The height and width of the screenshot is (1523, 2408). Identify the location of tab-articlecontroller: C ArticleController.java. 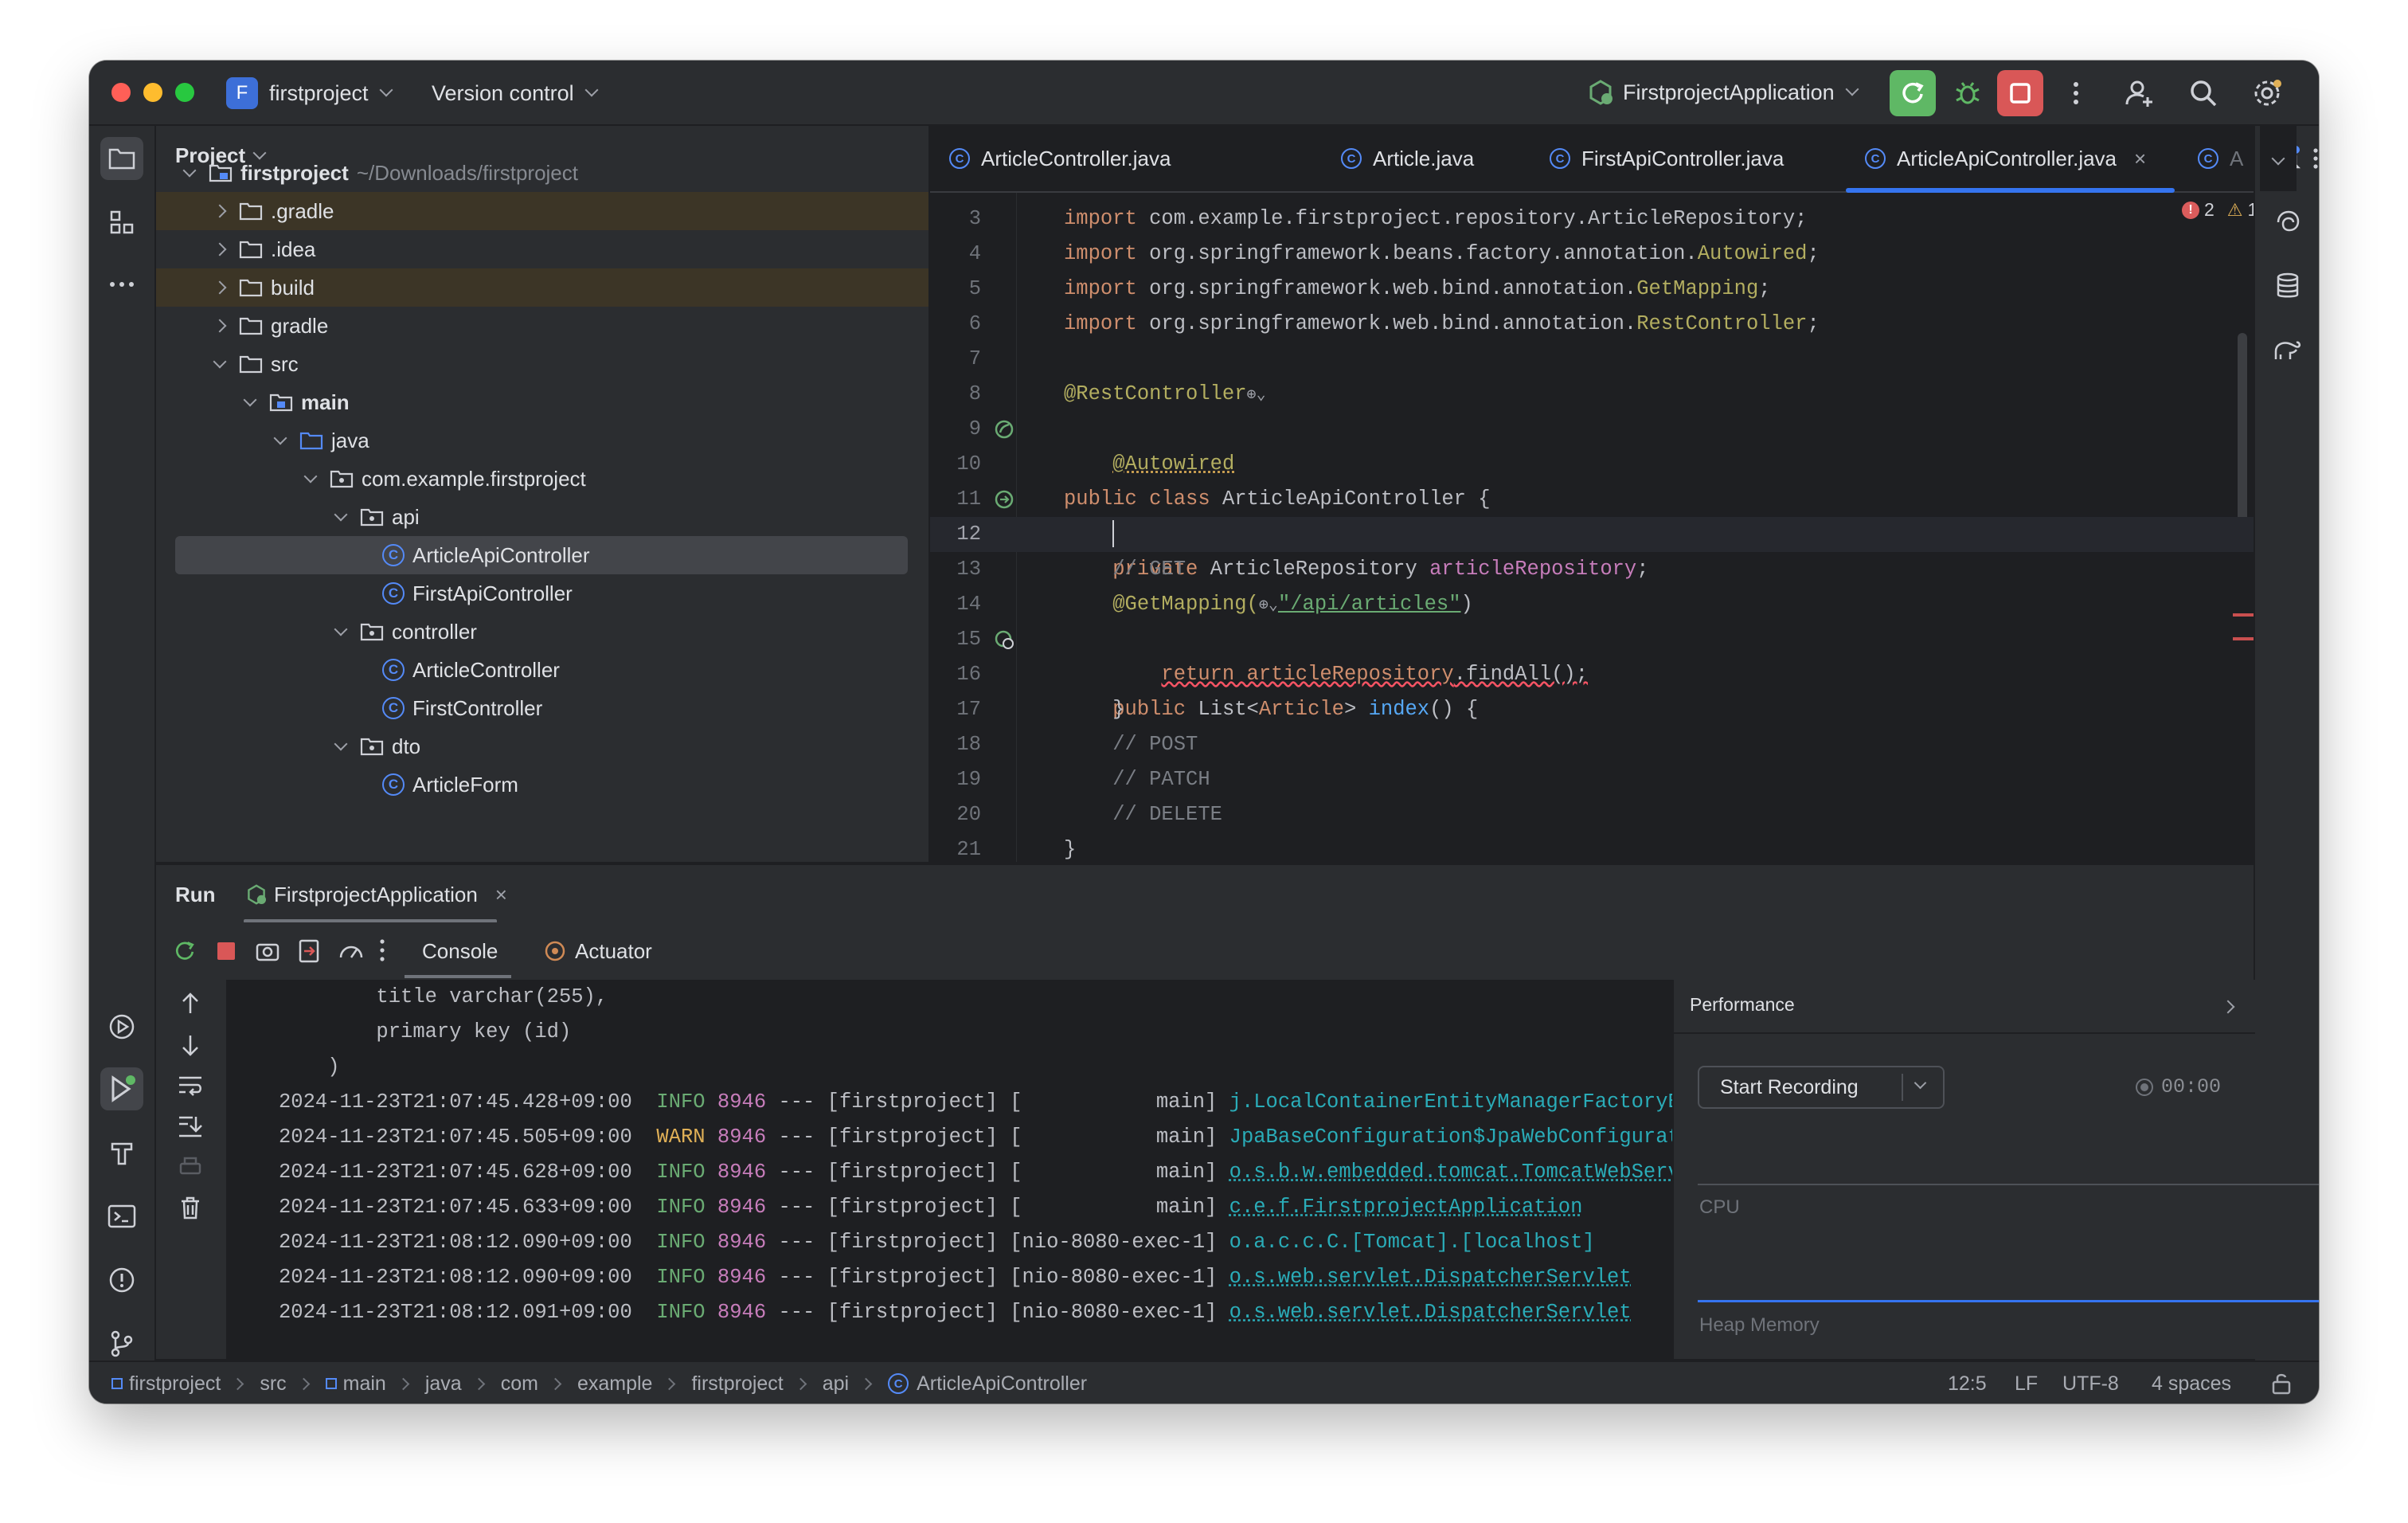
(1060, 158).